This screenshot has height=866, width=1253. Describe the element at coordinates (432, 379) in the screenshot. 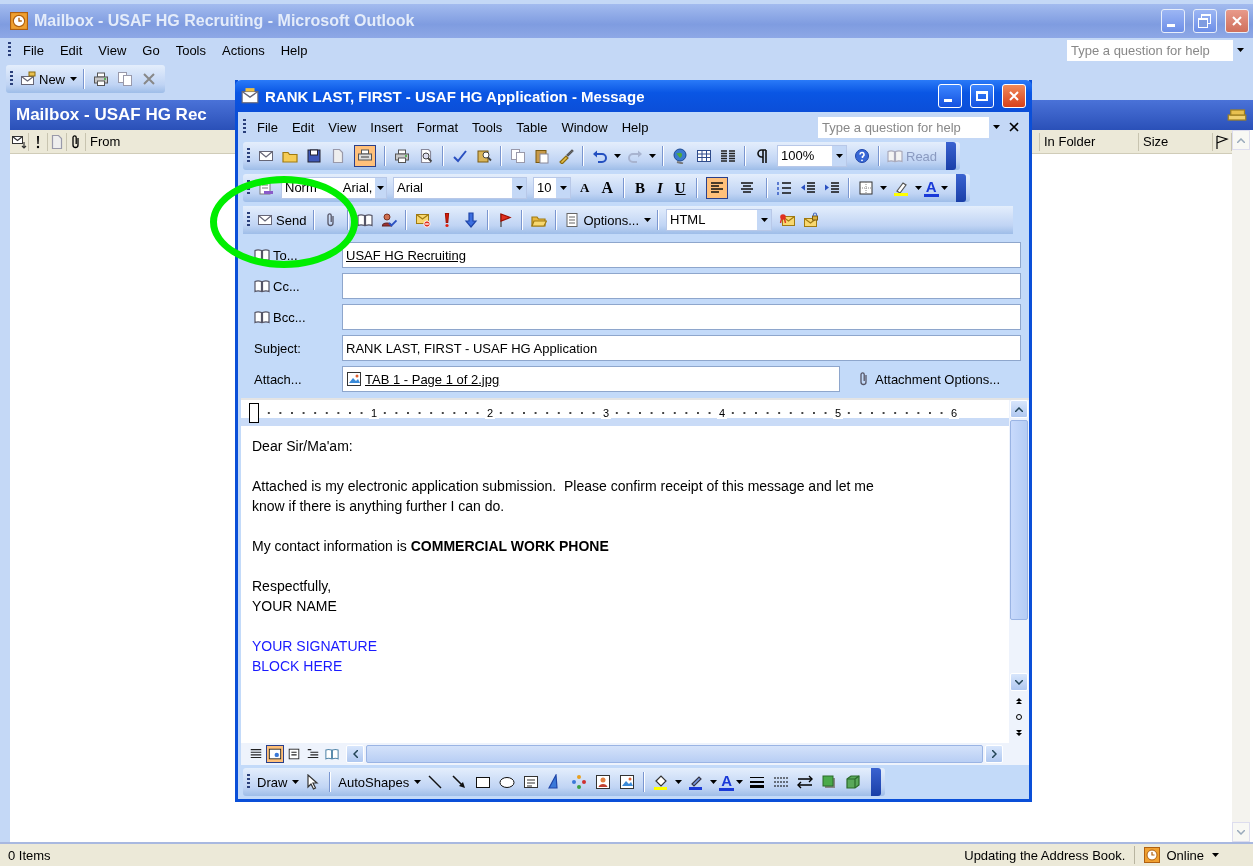

I see `attachment-link: TAB 1 - Page 1 of 2.jpg` at that location.